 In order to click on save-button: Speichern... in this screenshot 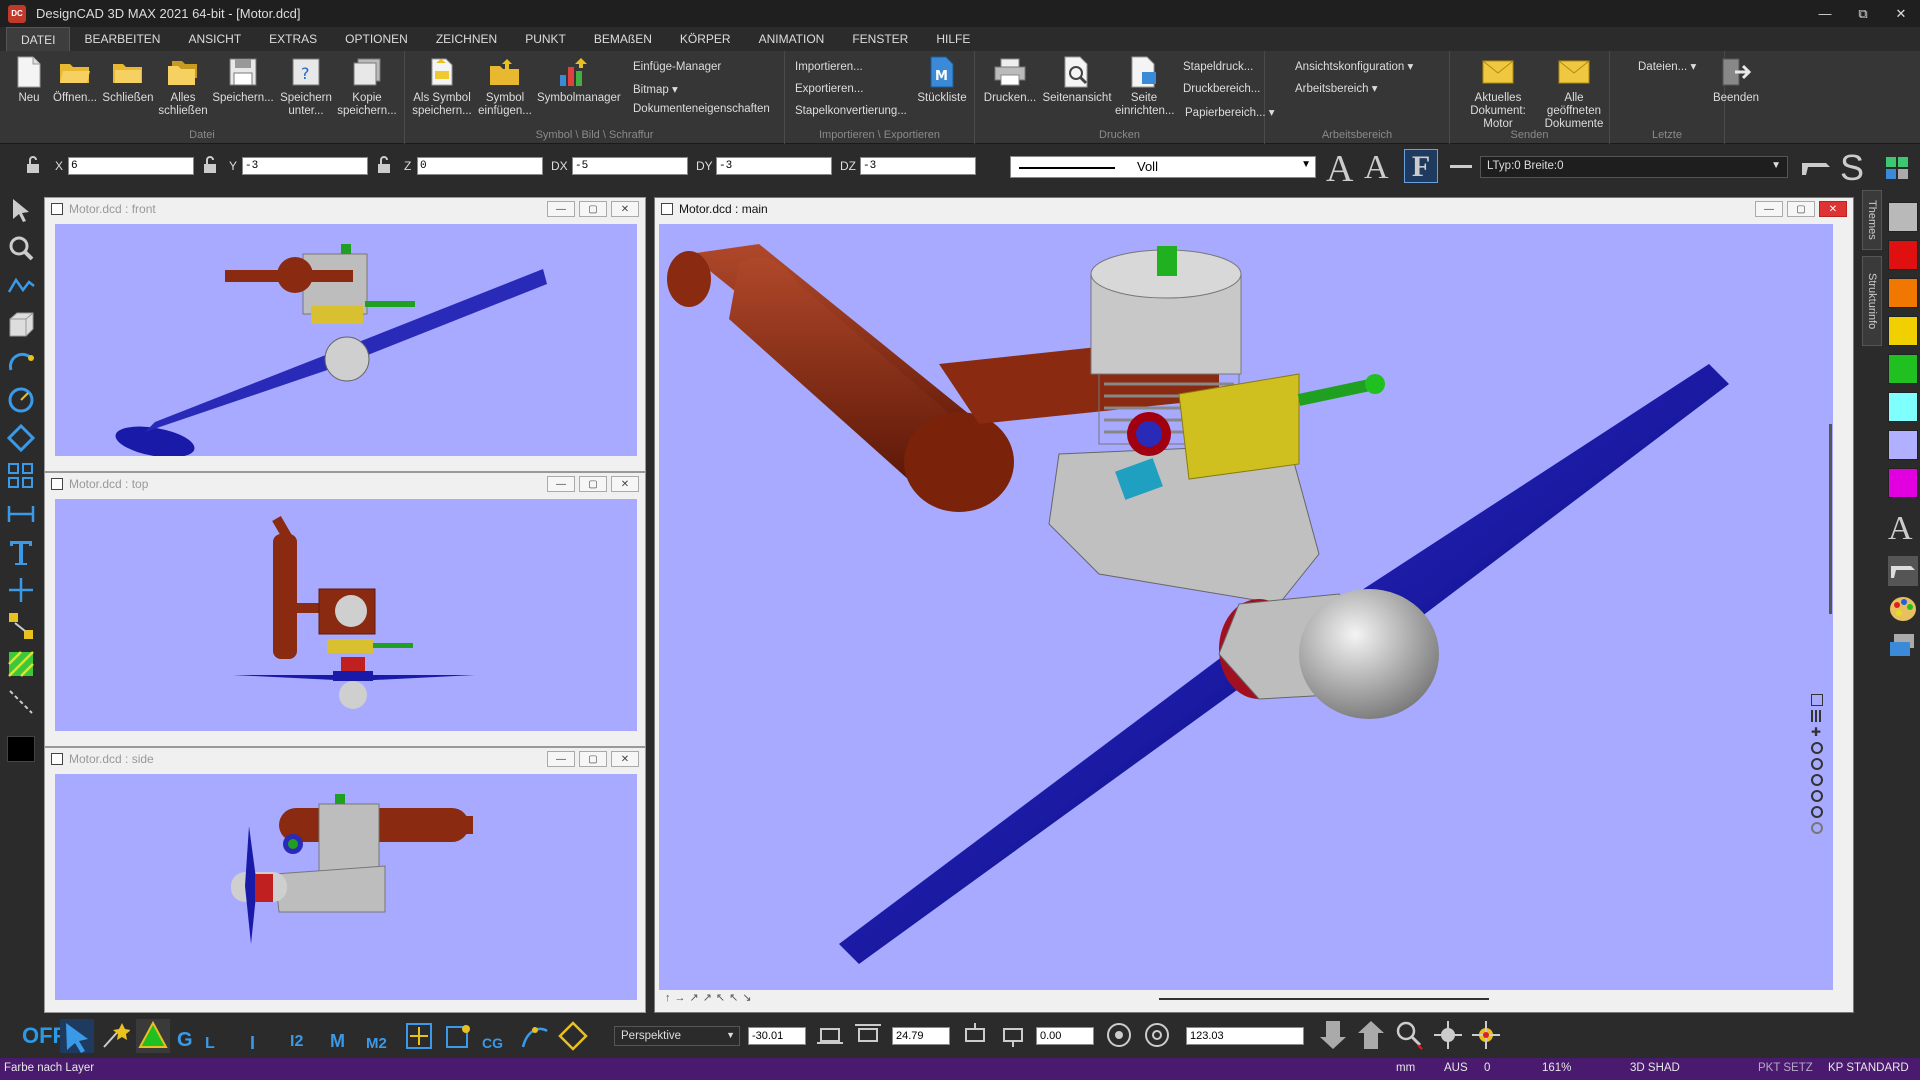, I will do `click(243, 80)`.